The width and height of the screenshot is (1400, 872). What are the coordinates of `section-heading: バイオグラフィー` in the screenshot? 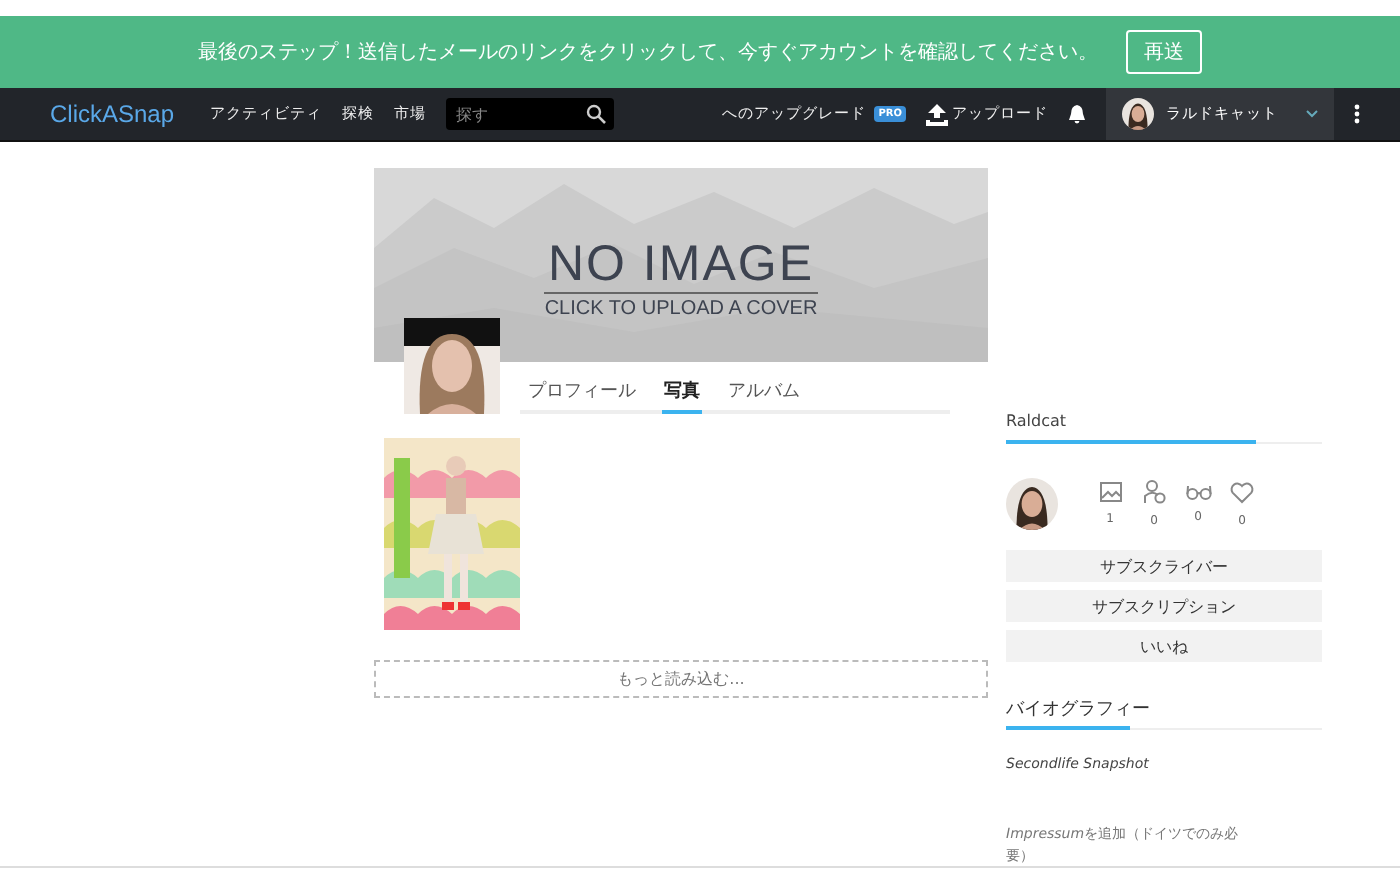 It's located at (1078, 710).